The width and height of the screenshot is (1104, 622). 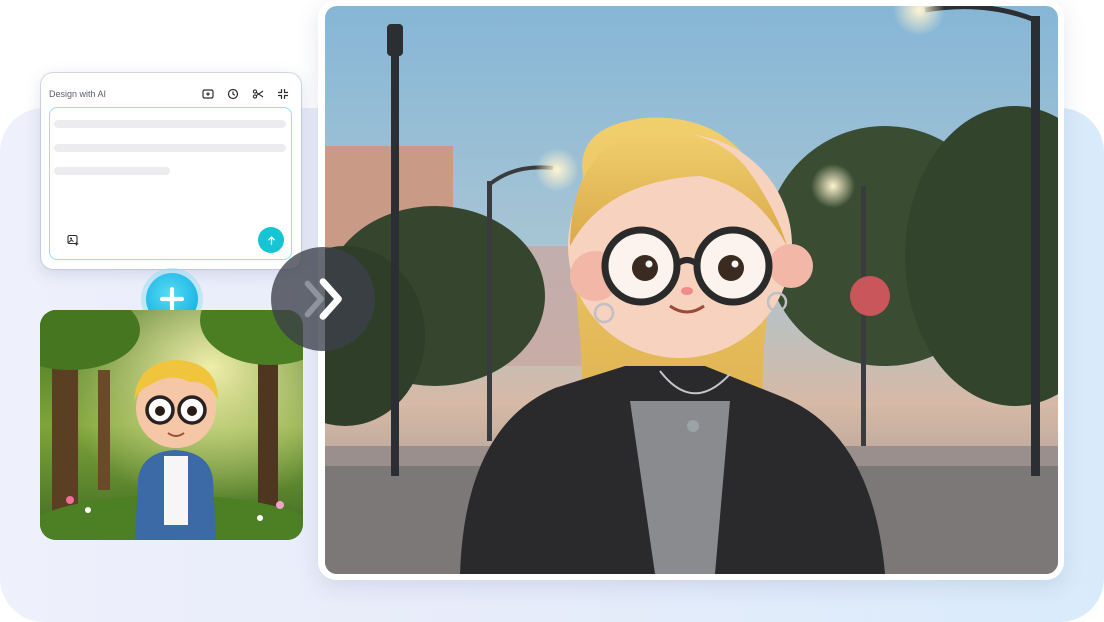 I want to click on reference-character-image, so click(x=171, y=425).